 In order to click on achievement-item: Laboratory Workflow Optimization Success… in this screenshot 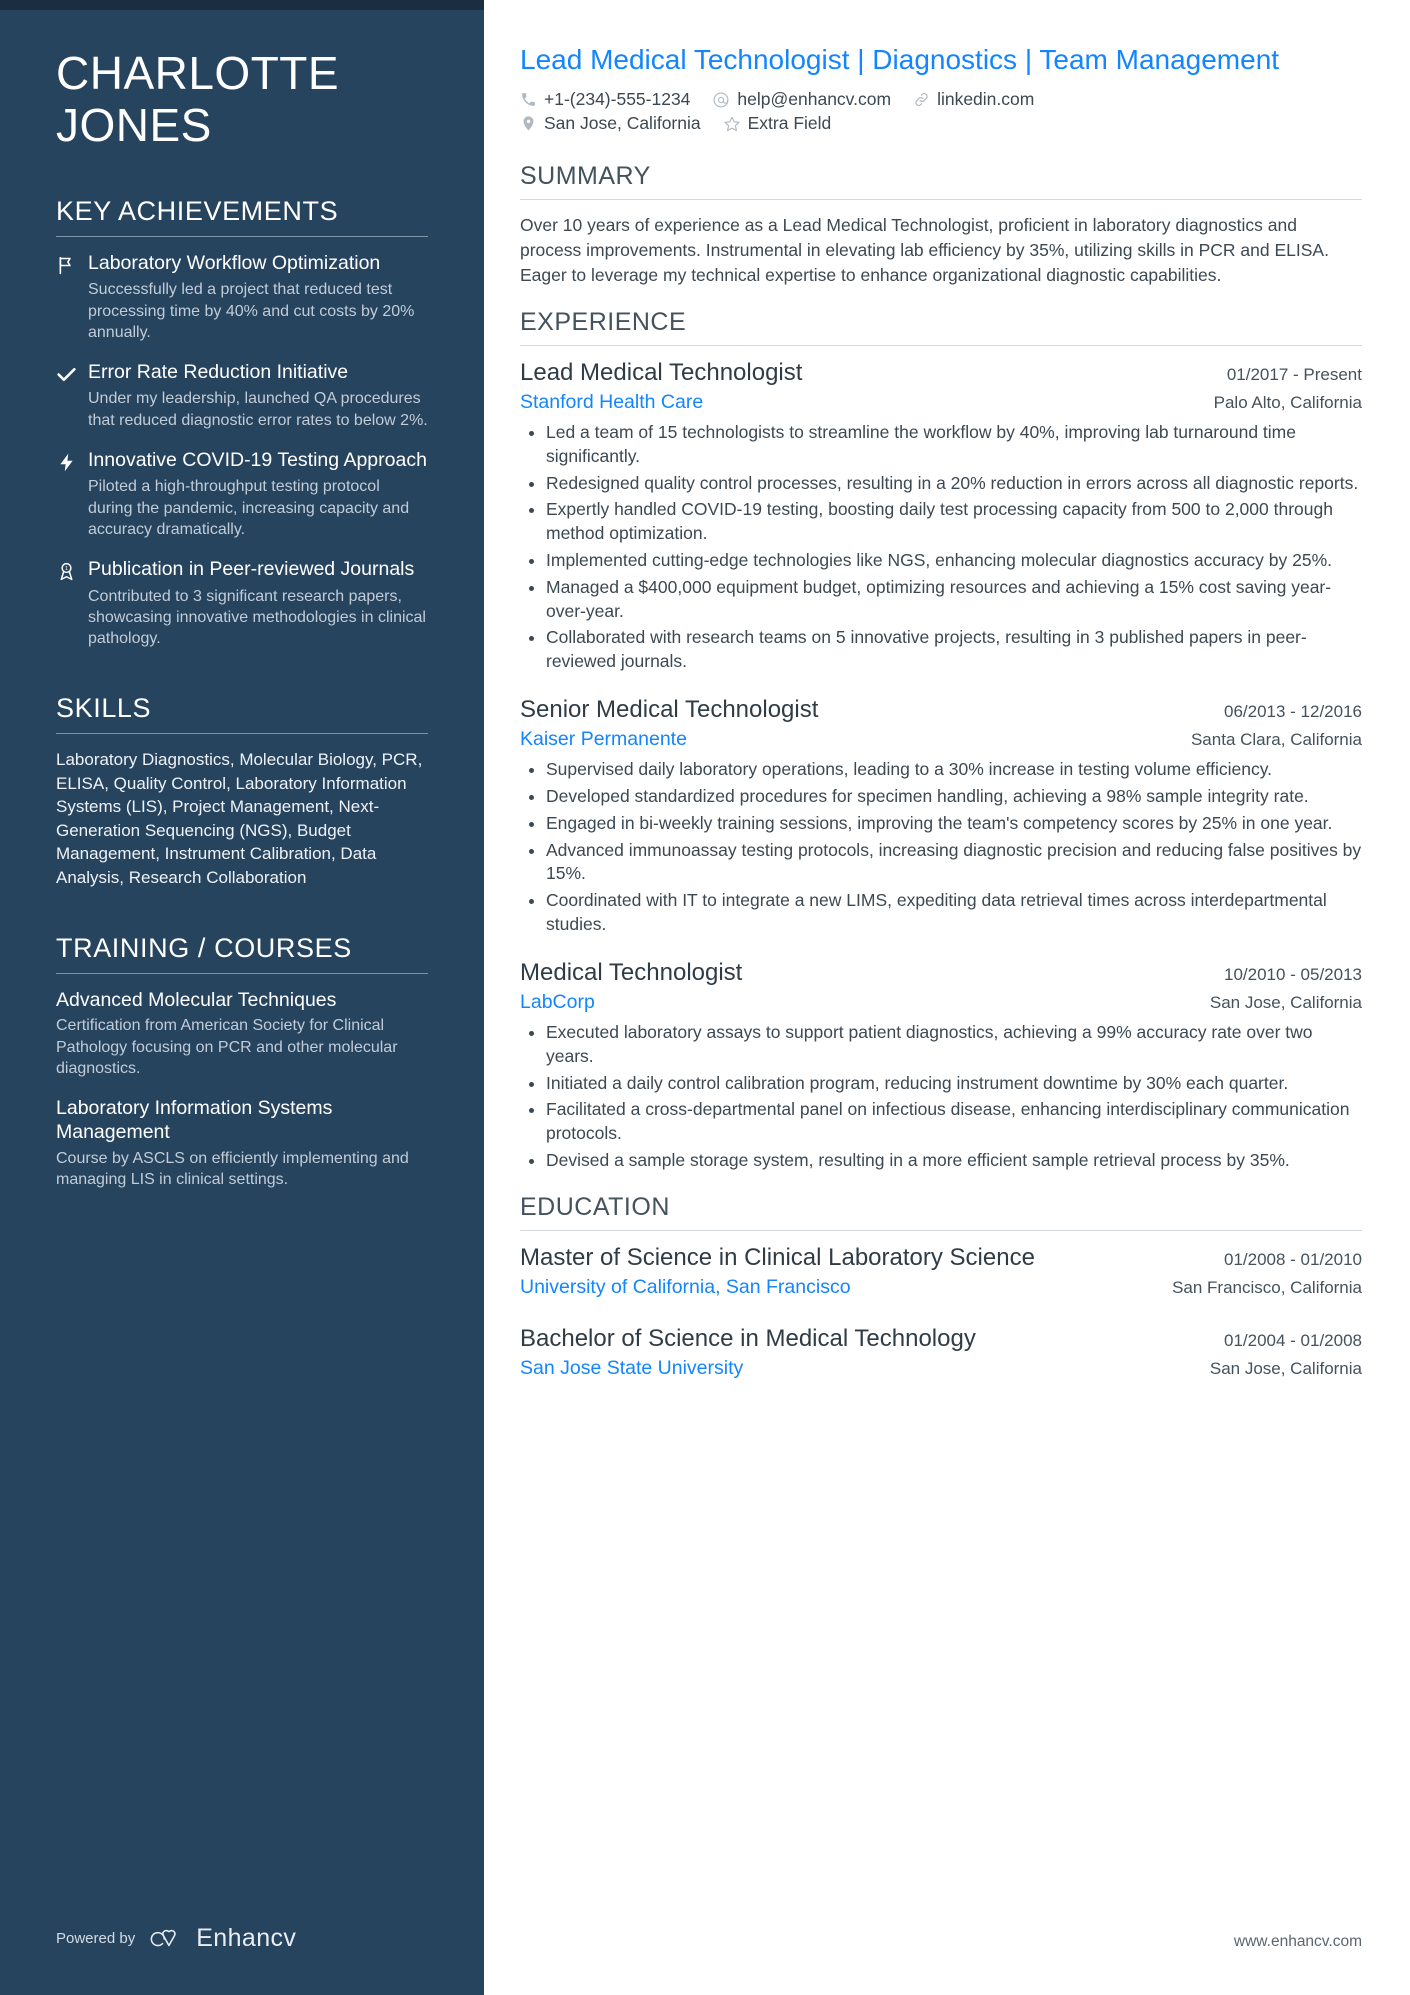, I will do `click(242, 297)`.